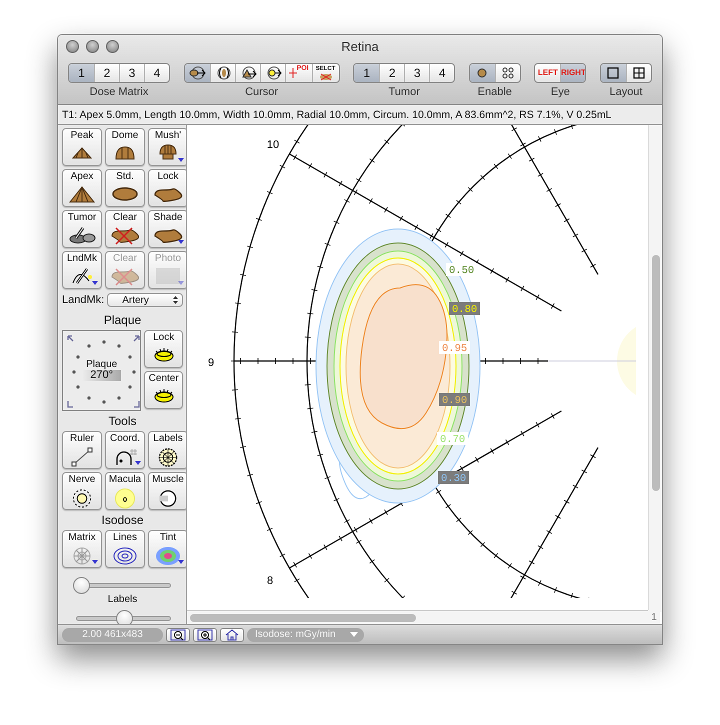 The width and height of the screenshot is (720, 725). I want to click on section-heading: Isodose, so click(122, 520).